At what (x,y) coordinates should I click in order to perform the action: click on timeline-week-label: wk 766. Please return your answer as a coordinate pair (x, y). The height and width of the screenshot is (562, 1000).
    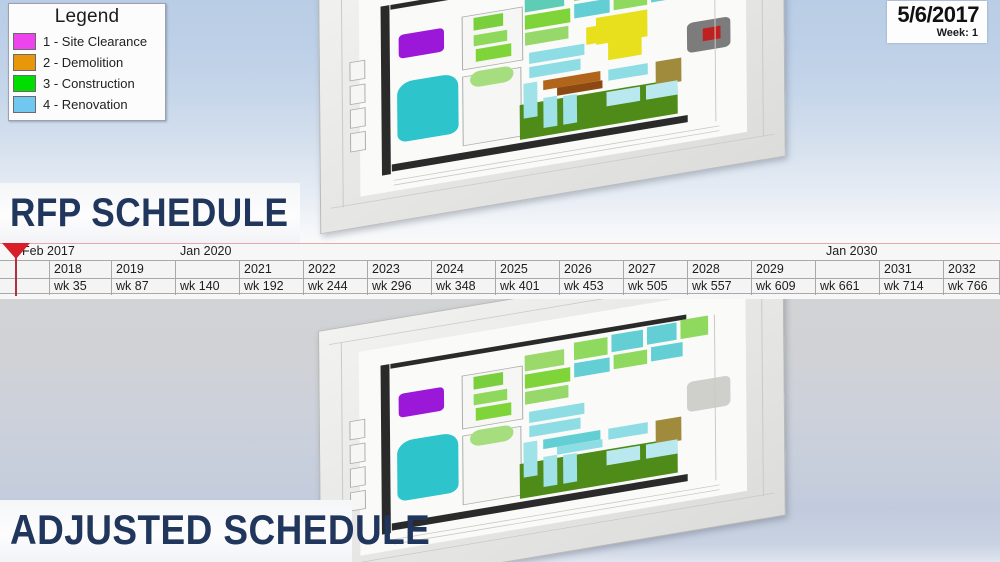
    Looking at the image, I should click on (968, 286).